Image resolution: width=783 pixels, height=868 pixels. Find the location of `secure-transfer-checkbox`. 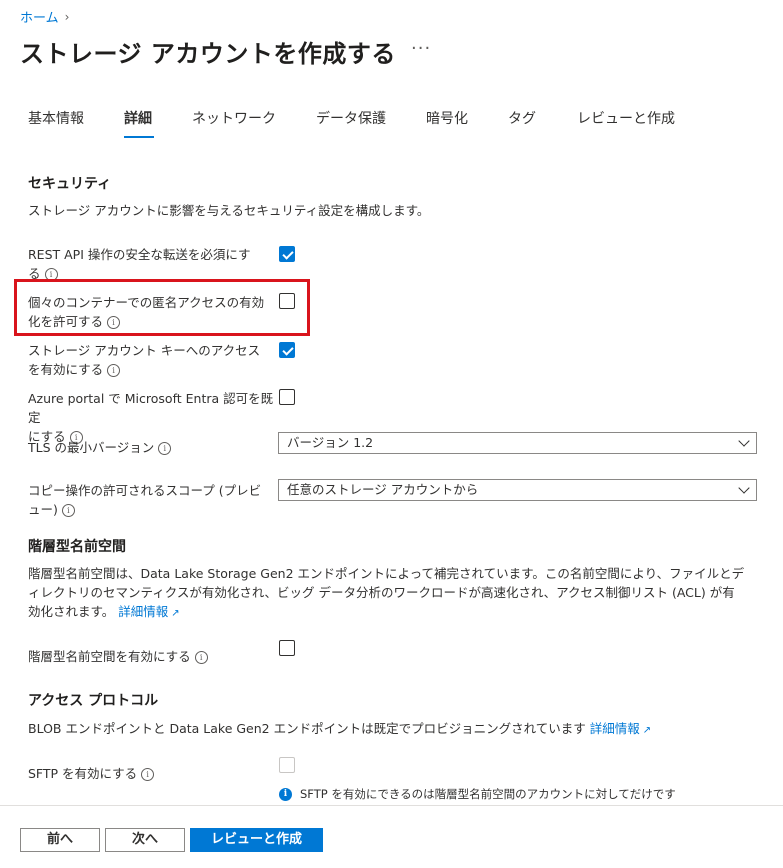

secure-transfer-checkbox is located at coordinates (287, 254).